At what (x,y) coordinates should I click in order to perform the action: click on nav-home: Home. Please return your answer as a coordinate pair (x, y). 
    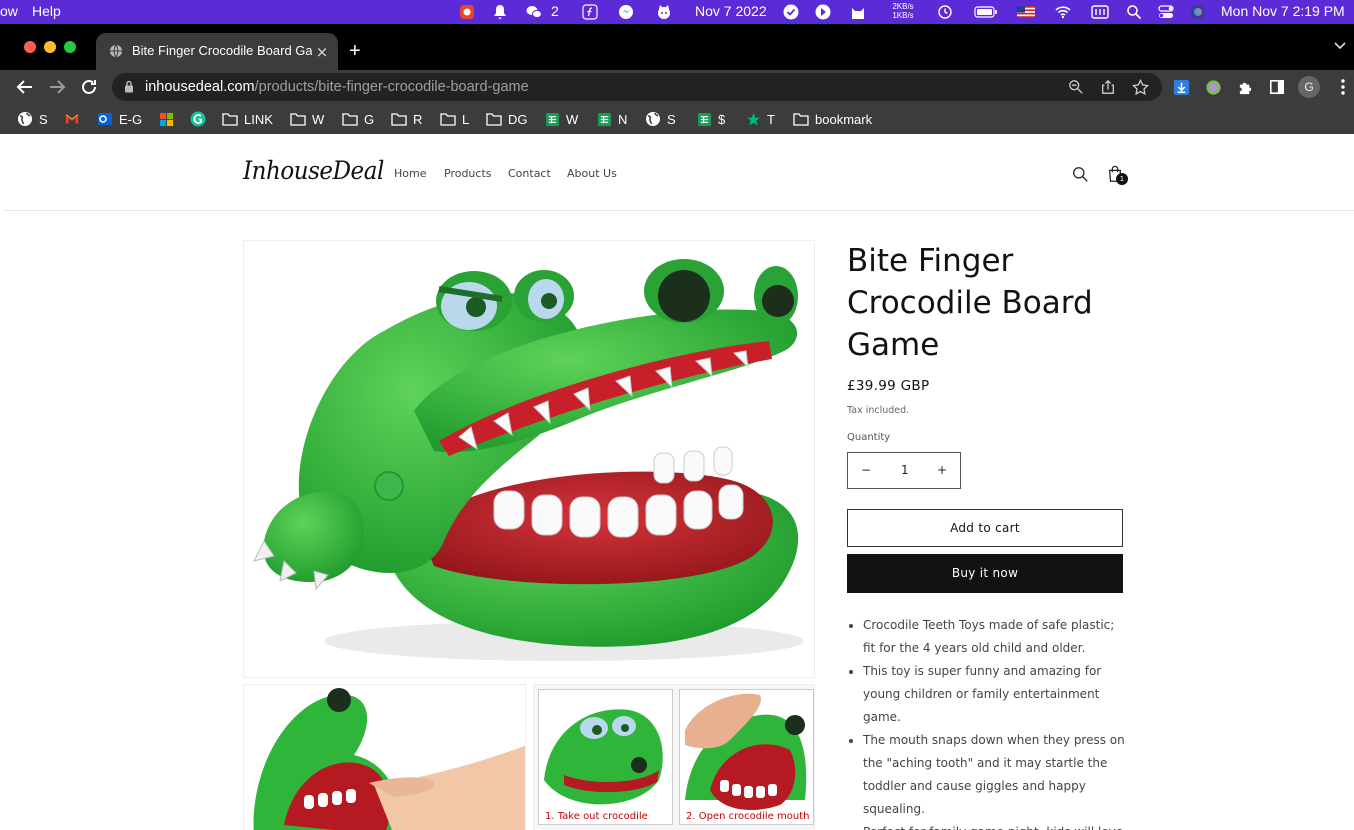
    Looking at the image, I should click on (410, 173).